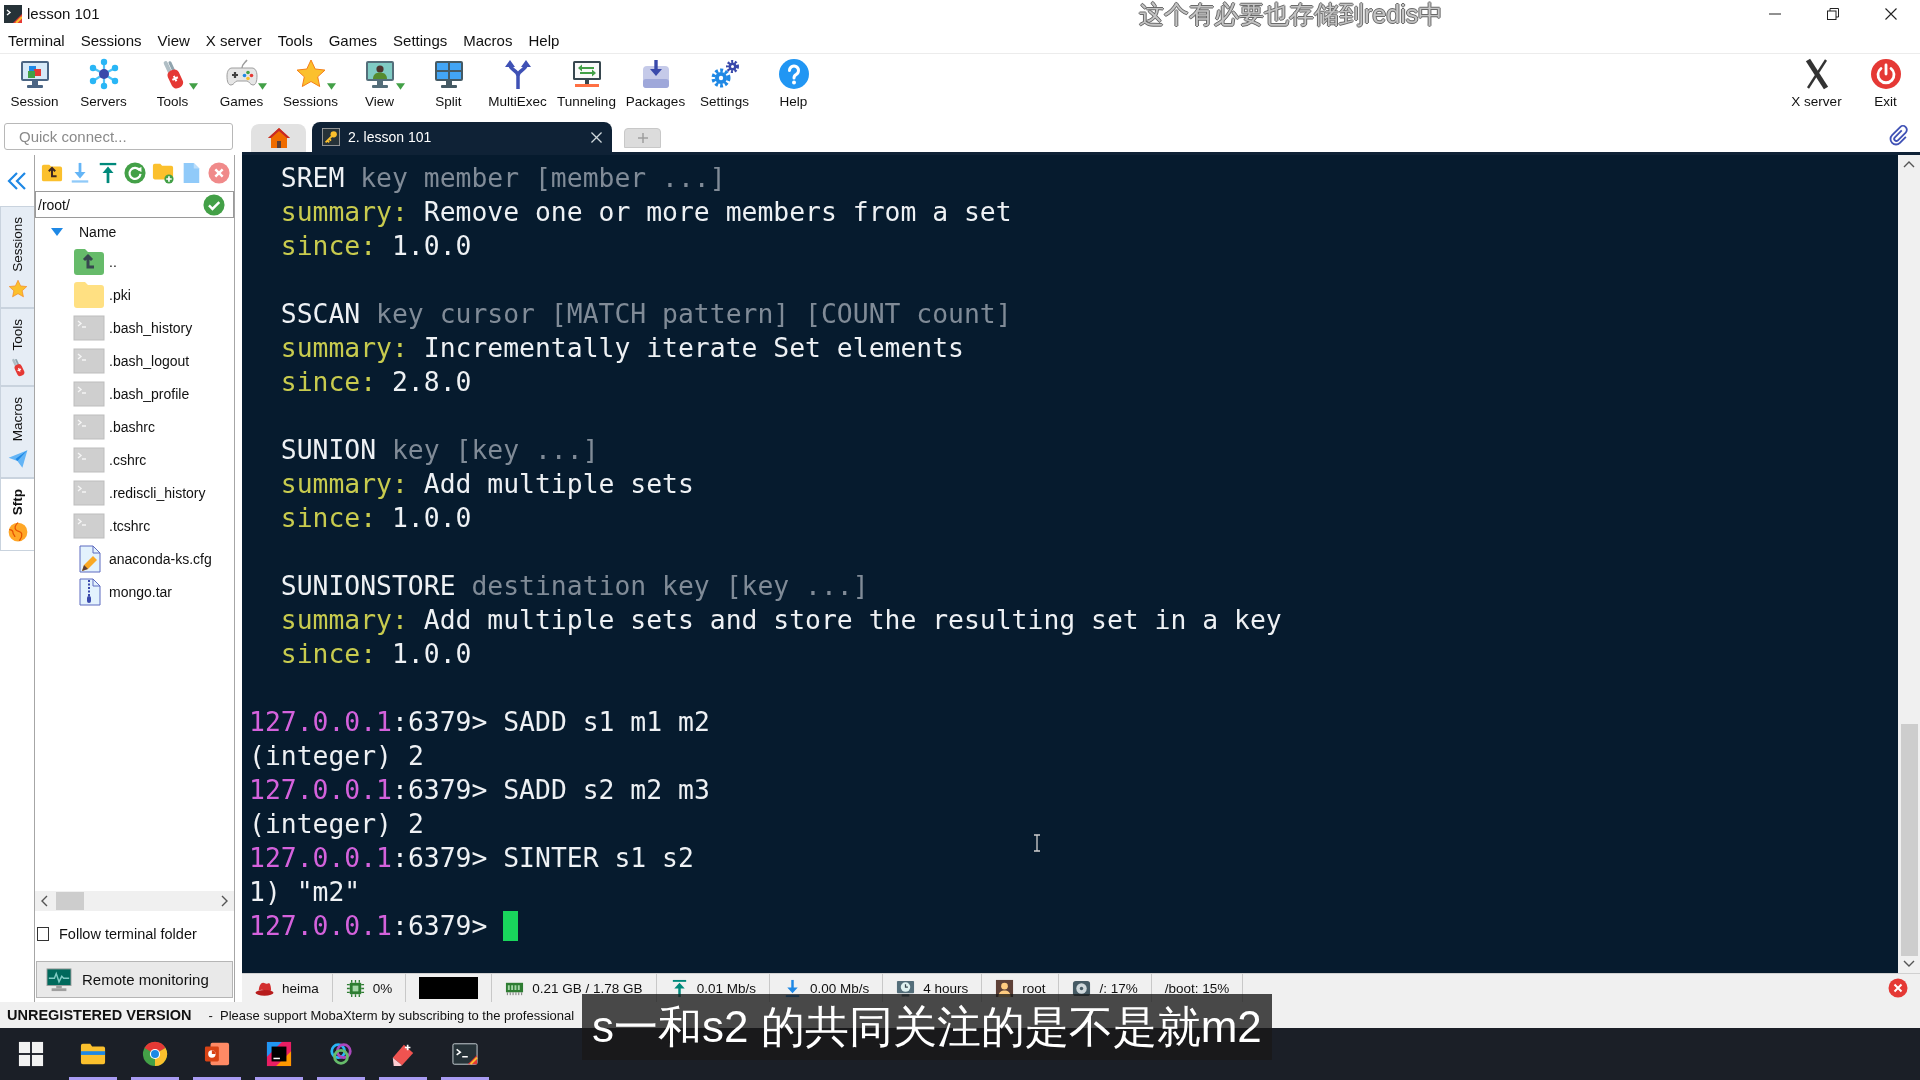 The width and height of the screenshot is (1920, 1080). Describe the element at coordinates (135, 173) in the screenshot. I see `refresh-icon` at that location.